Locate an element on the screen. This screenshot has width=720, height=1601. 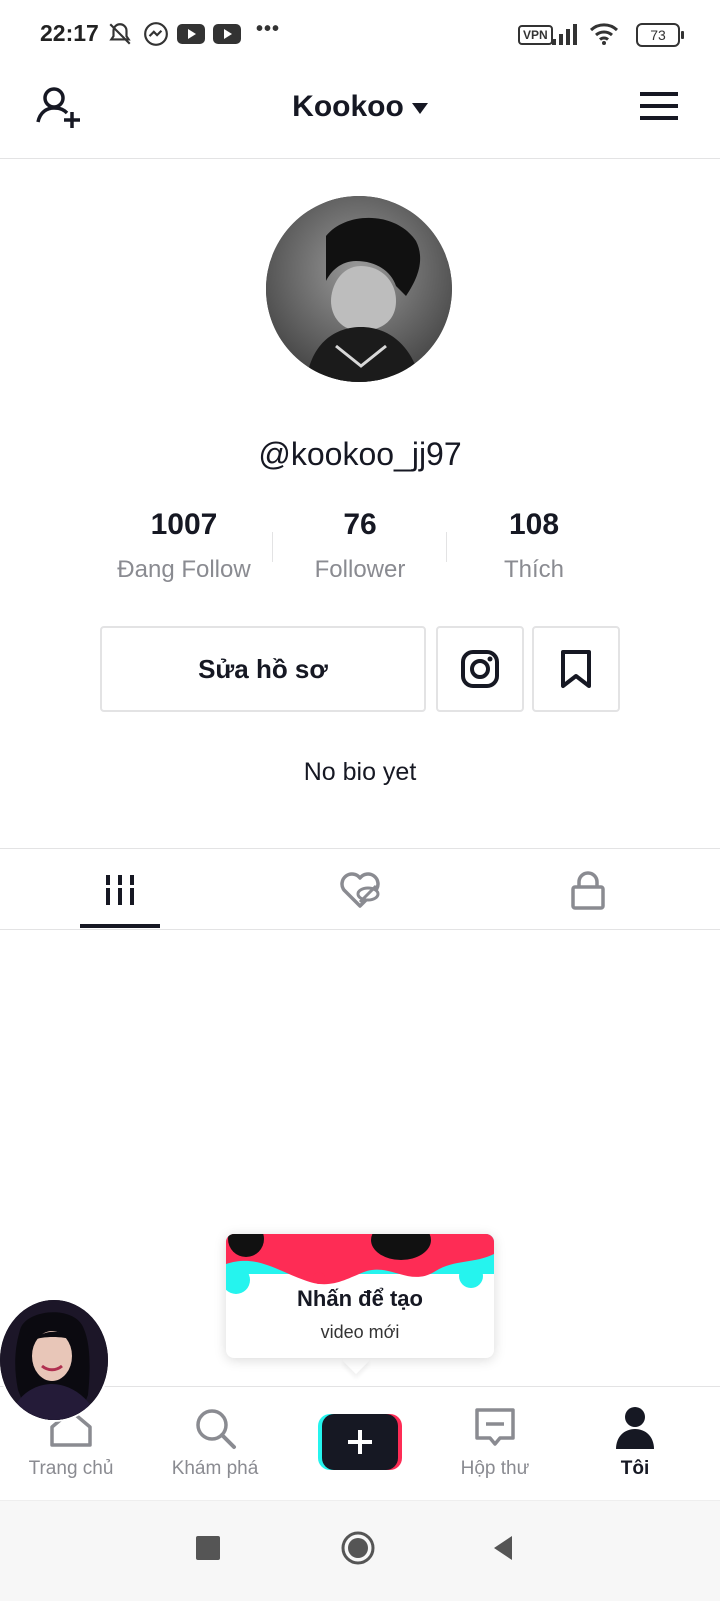
profile-avatar is located at coordinates (359, 289).